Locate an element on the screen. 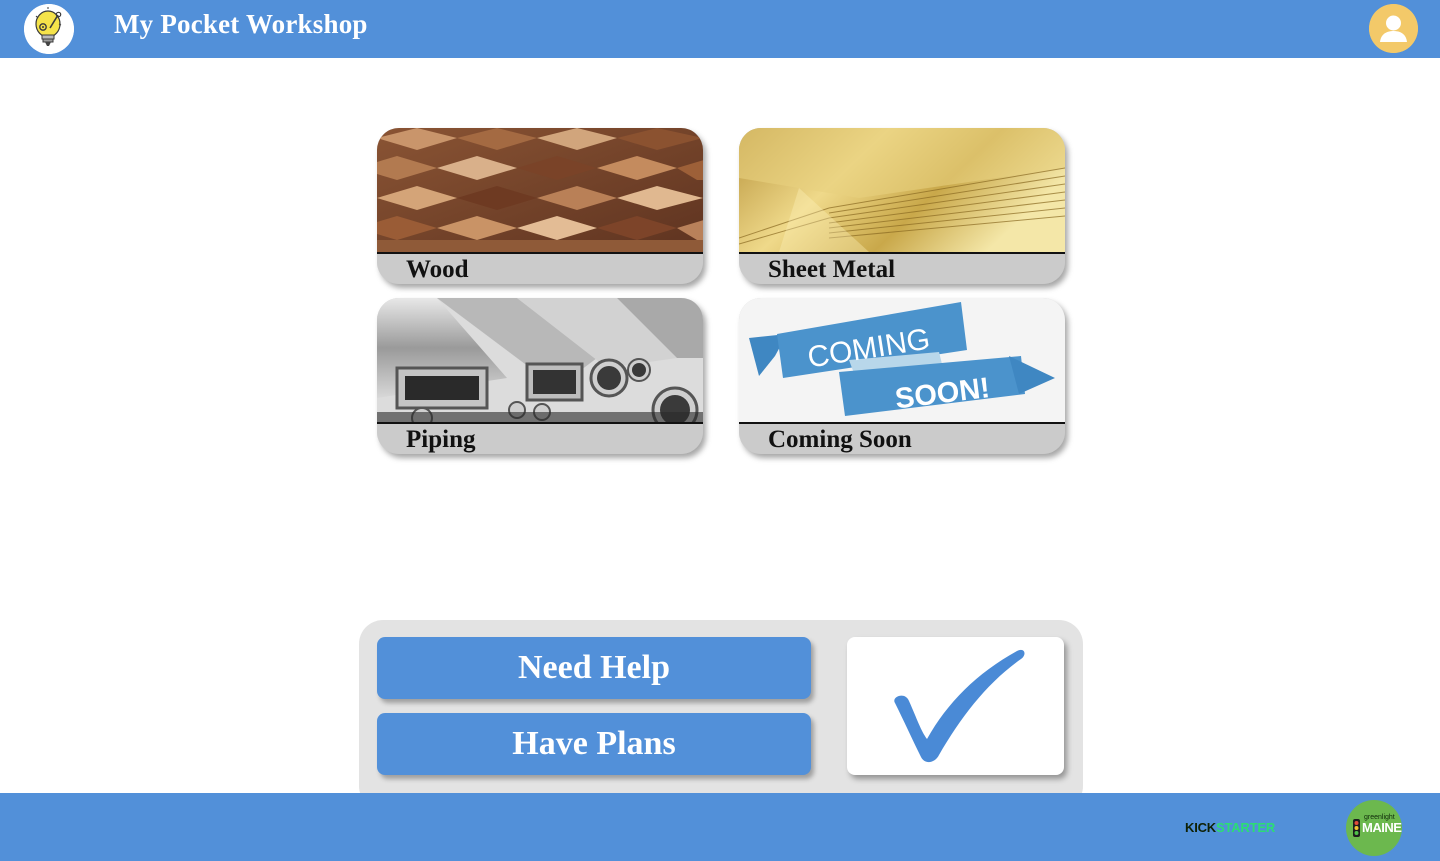 The image size is (1440, 861). material-card-sheet-metal: Sheet Metal is located at coordinates (902, 206).